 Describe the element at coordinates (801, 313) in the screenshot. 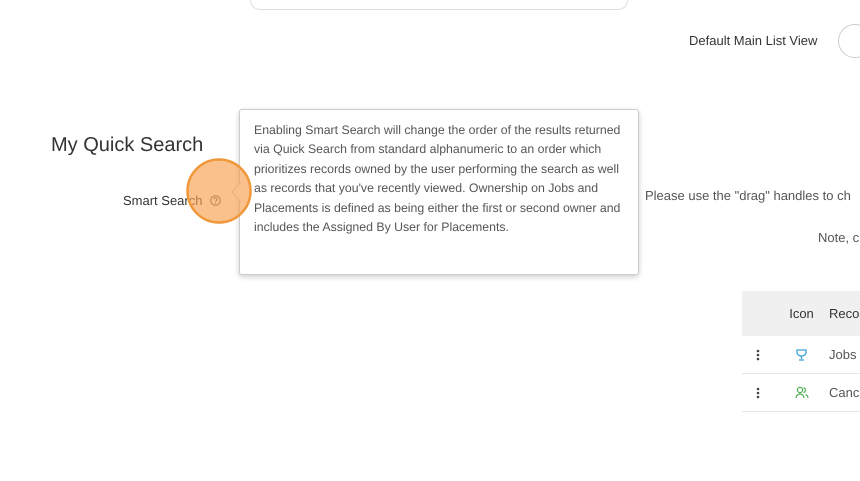

I see `column-header: Icon` at that location.